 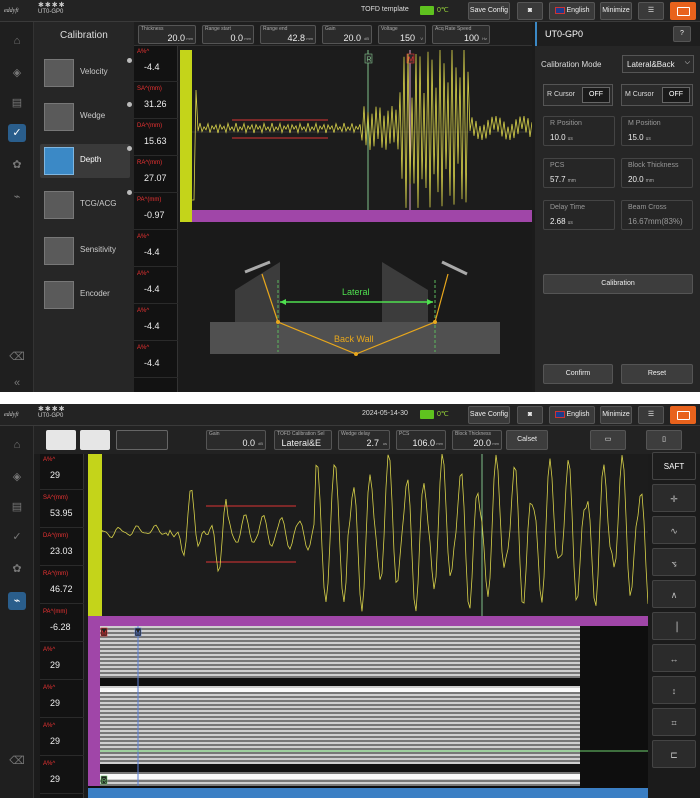 I want to click on param-box: Range start 0.0 mm, so click(x=228, y=34).